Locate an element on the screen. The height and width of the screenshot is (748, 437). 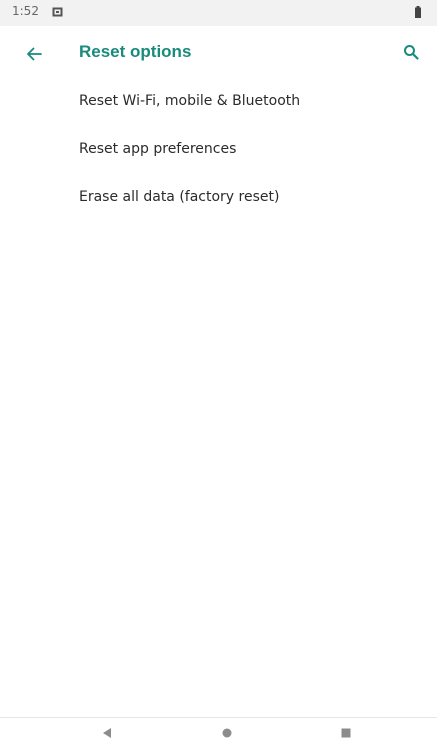
nav-home-circle-icon is located at coordinates (227, 733).